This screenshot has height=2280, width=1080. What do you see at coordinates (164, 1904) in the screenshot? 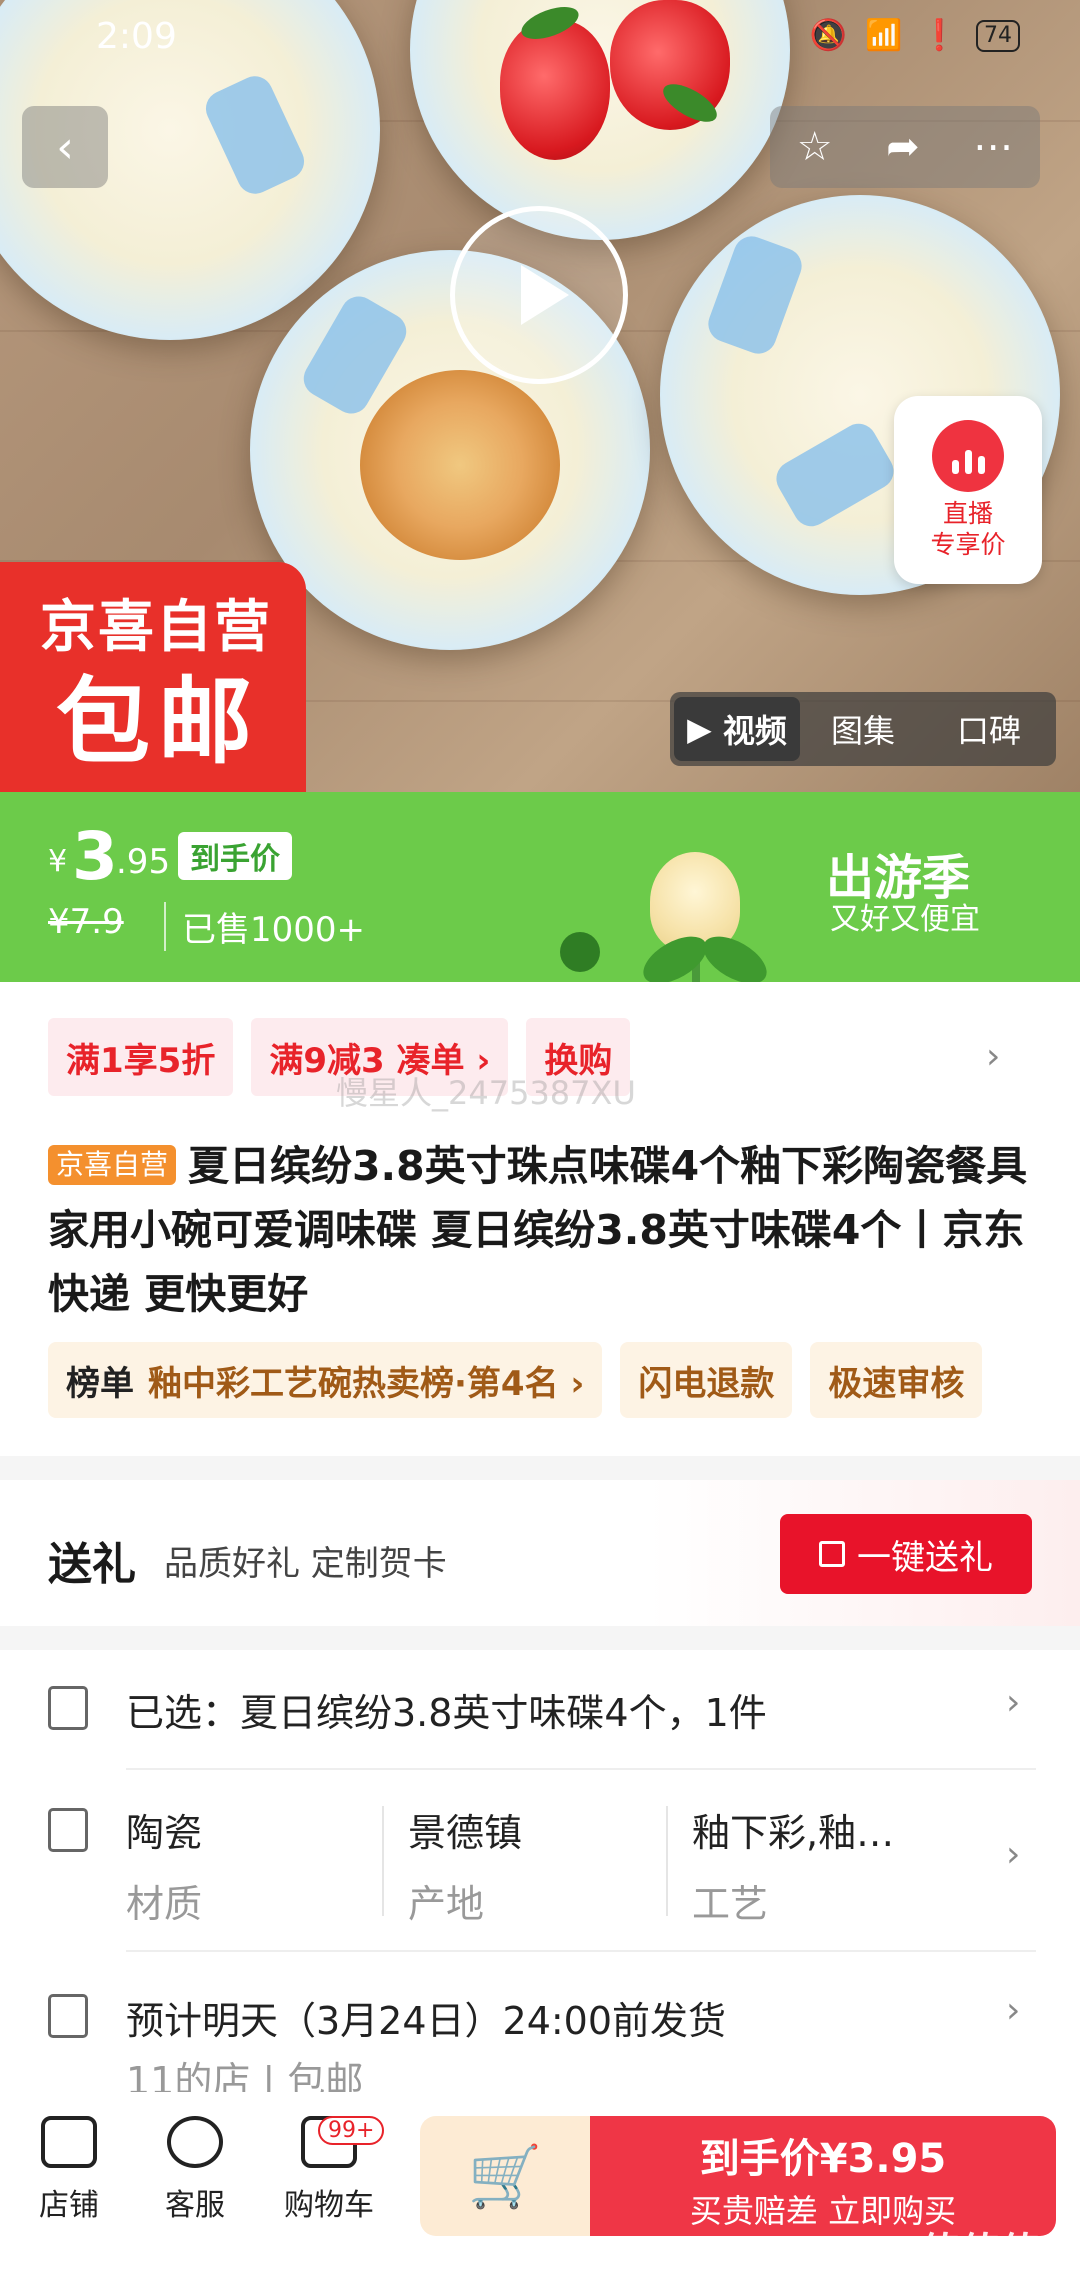
I see `spec-material-key: 材质` at bounding box center [164, 1904].